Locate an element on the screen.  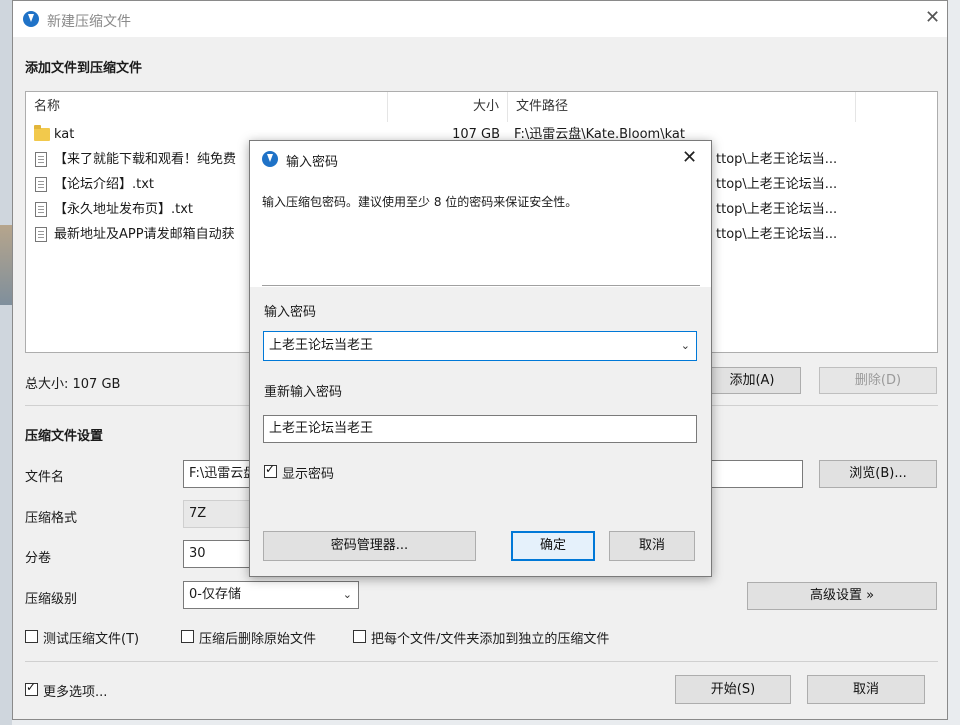
password-value: 上老王论坛当老王 is located at coordinates (321, 345).